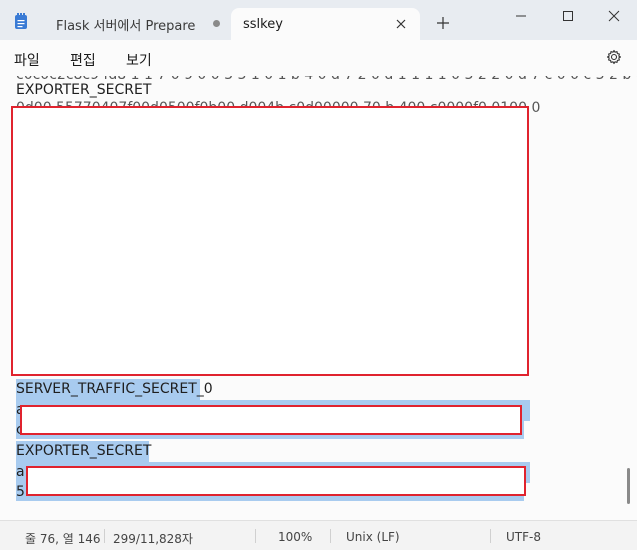 The width and height of the screenshot is (637, 550). I want to click on maximize-button, so click(568, 16).